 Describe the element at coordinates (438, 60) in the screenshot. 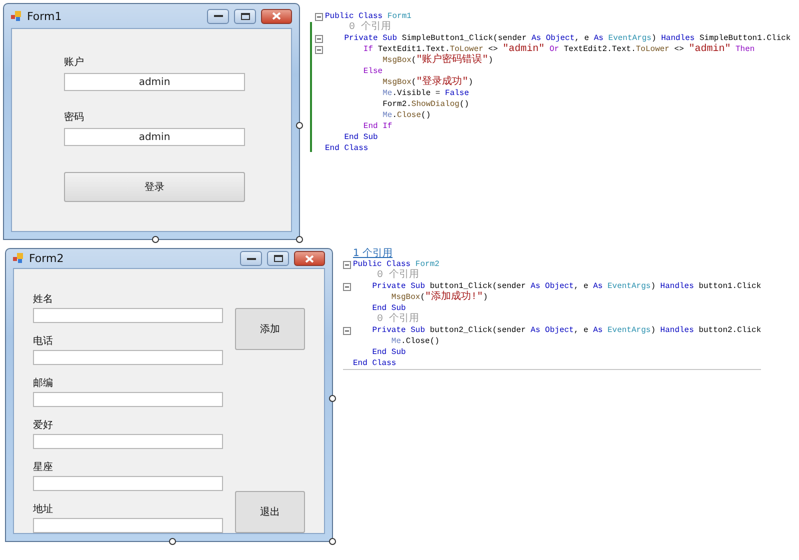

I see `code-line: MsgBox("账户密码错误")` at that location.